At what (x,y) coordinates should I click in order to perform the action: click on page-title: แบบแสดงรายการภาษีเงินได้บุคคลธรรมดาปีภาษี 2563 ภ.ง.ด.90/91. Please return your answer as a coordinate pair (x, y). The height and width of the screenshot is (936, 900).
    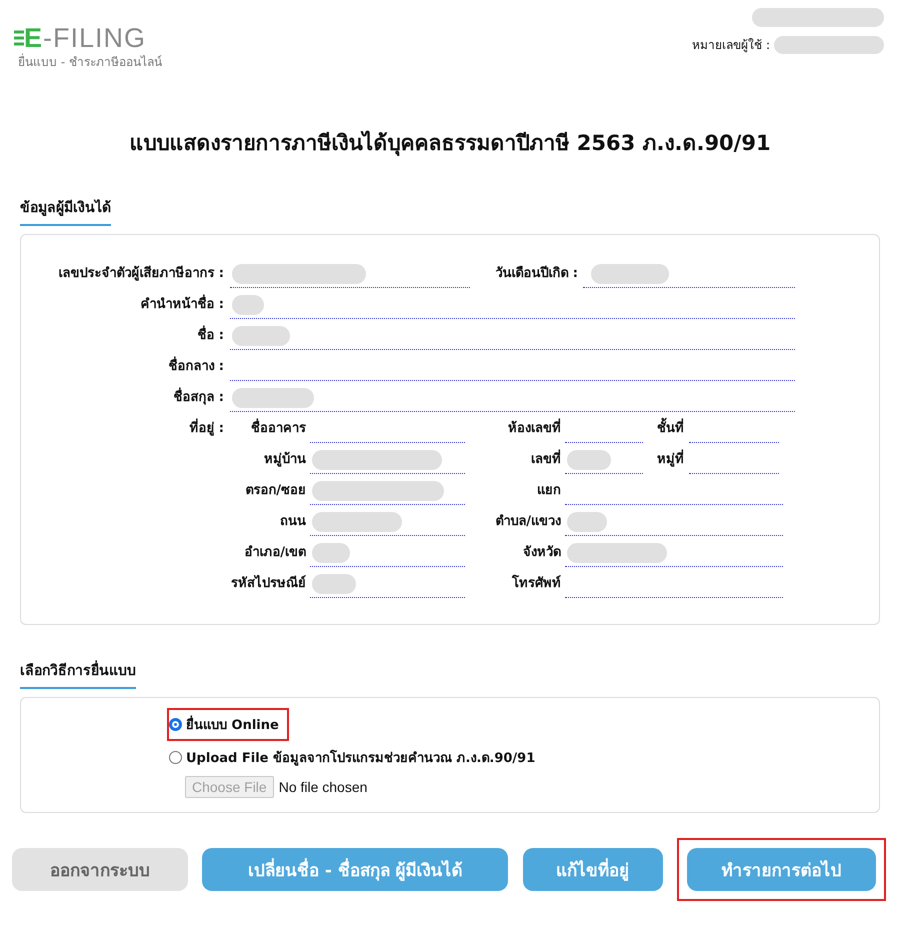
    Looking at the image, I should click on (450, 144).